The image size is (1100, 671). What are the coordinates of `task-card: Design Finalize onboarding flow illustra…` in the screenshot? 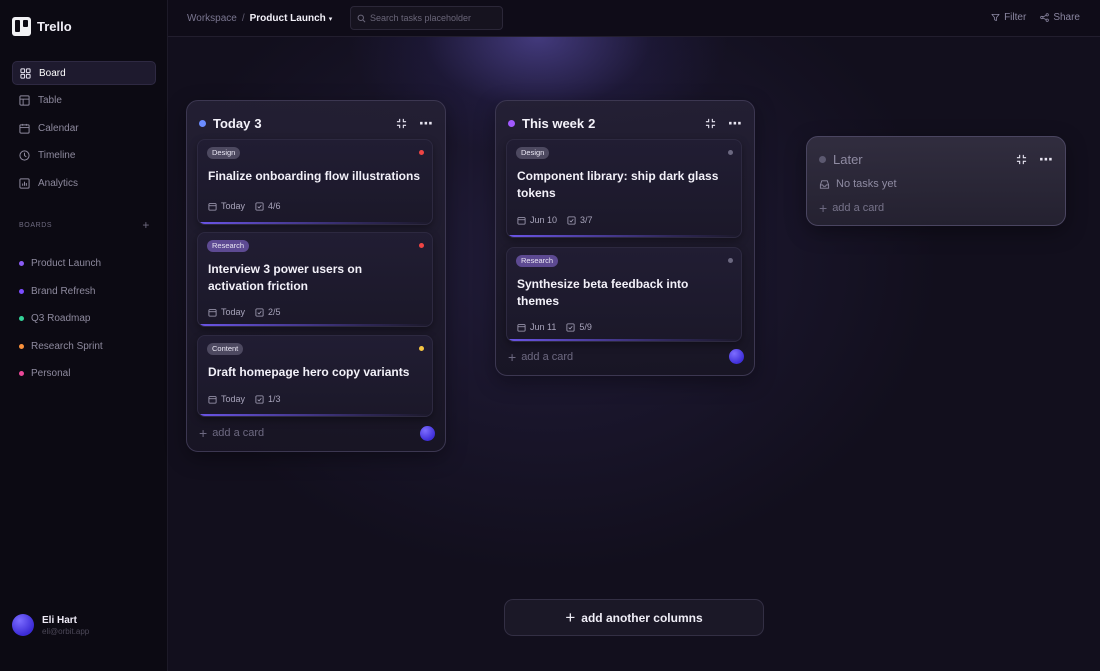 It's located at (315, 182).